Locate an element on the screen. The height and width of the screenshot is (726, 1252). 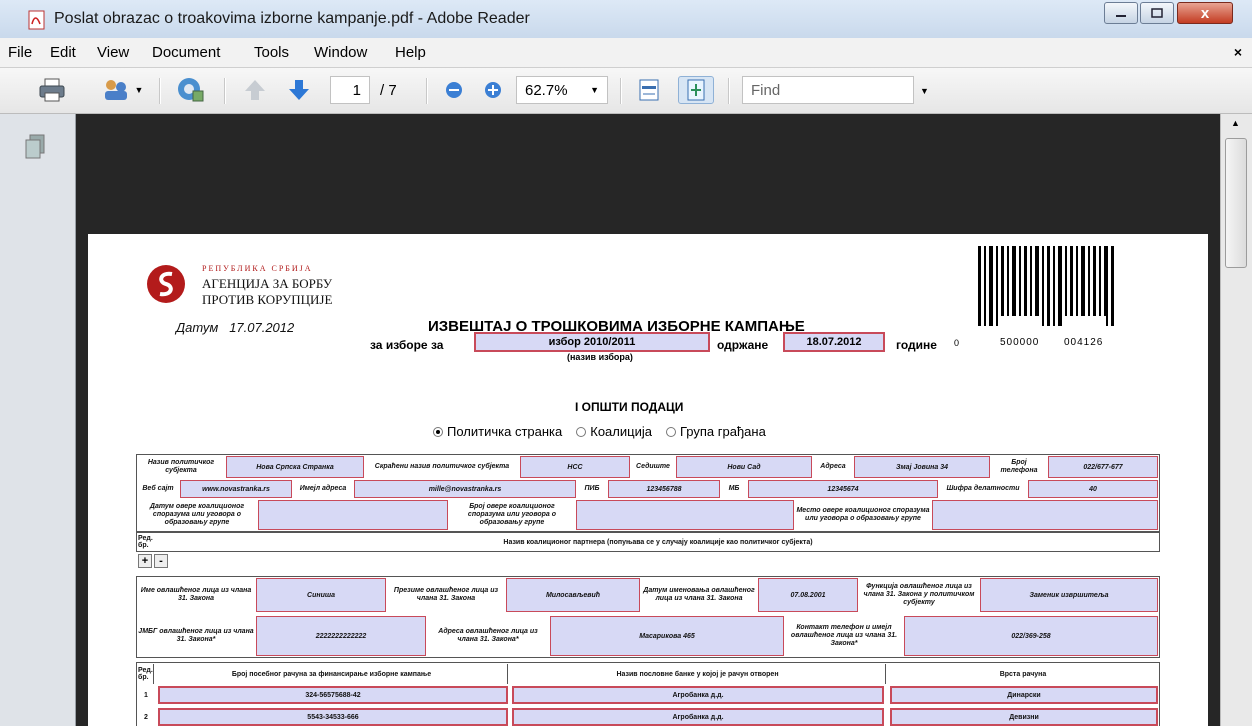
fit-page-button is located at coordinates (696, 90).